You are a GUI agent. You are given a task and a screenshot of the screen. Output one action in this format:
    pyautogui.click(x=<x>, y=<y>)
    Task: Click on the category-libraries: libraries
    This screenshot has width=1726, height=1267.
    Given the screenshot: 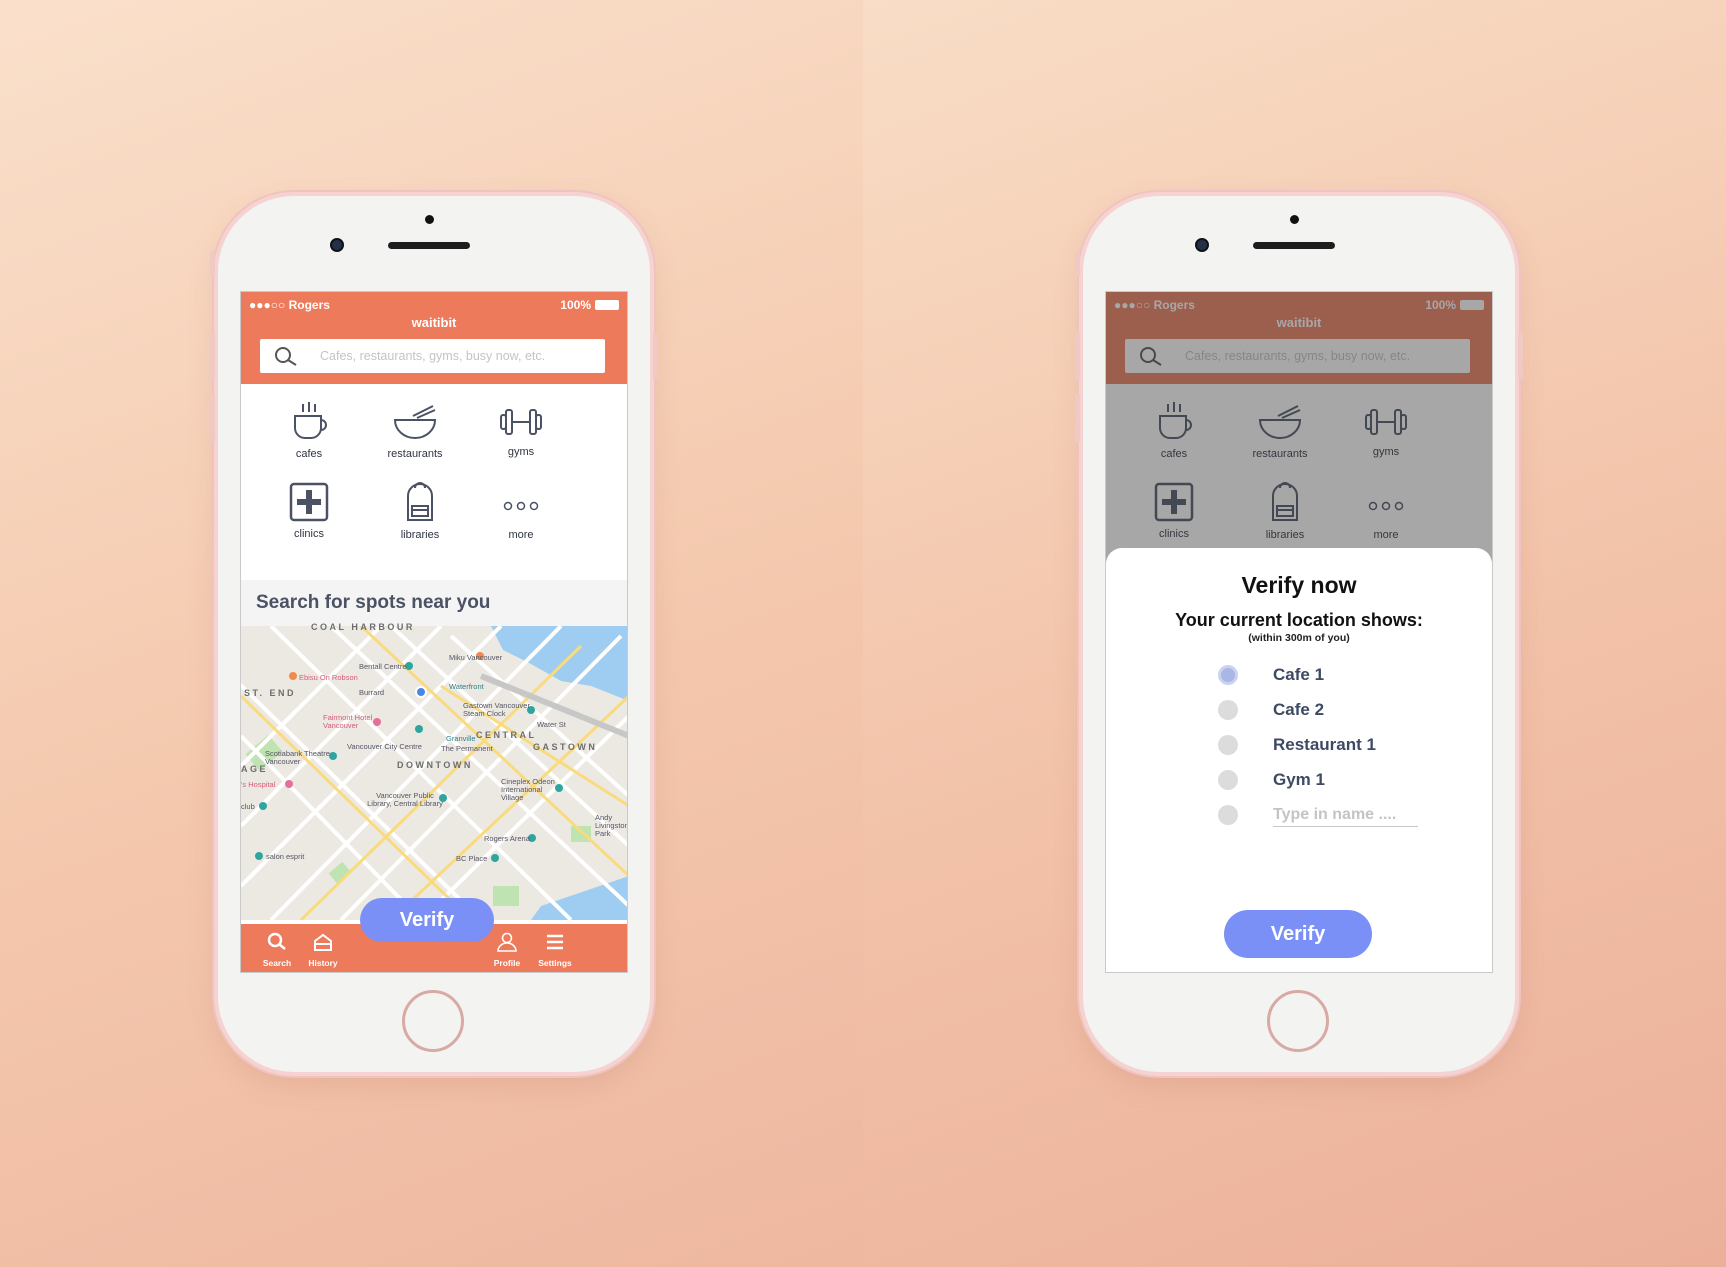 What is the action you would take?
    pyautogui.click(x=420, y=512)
    